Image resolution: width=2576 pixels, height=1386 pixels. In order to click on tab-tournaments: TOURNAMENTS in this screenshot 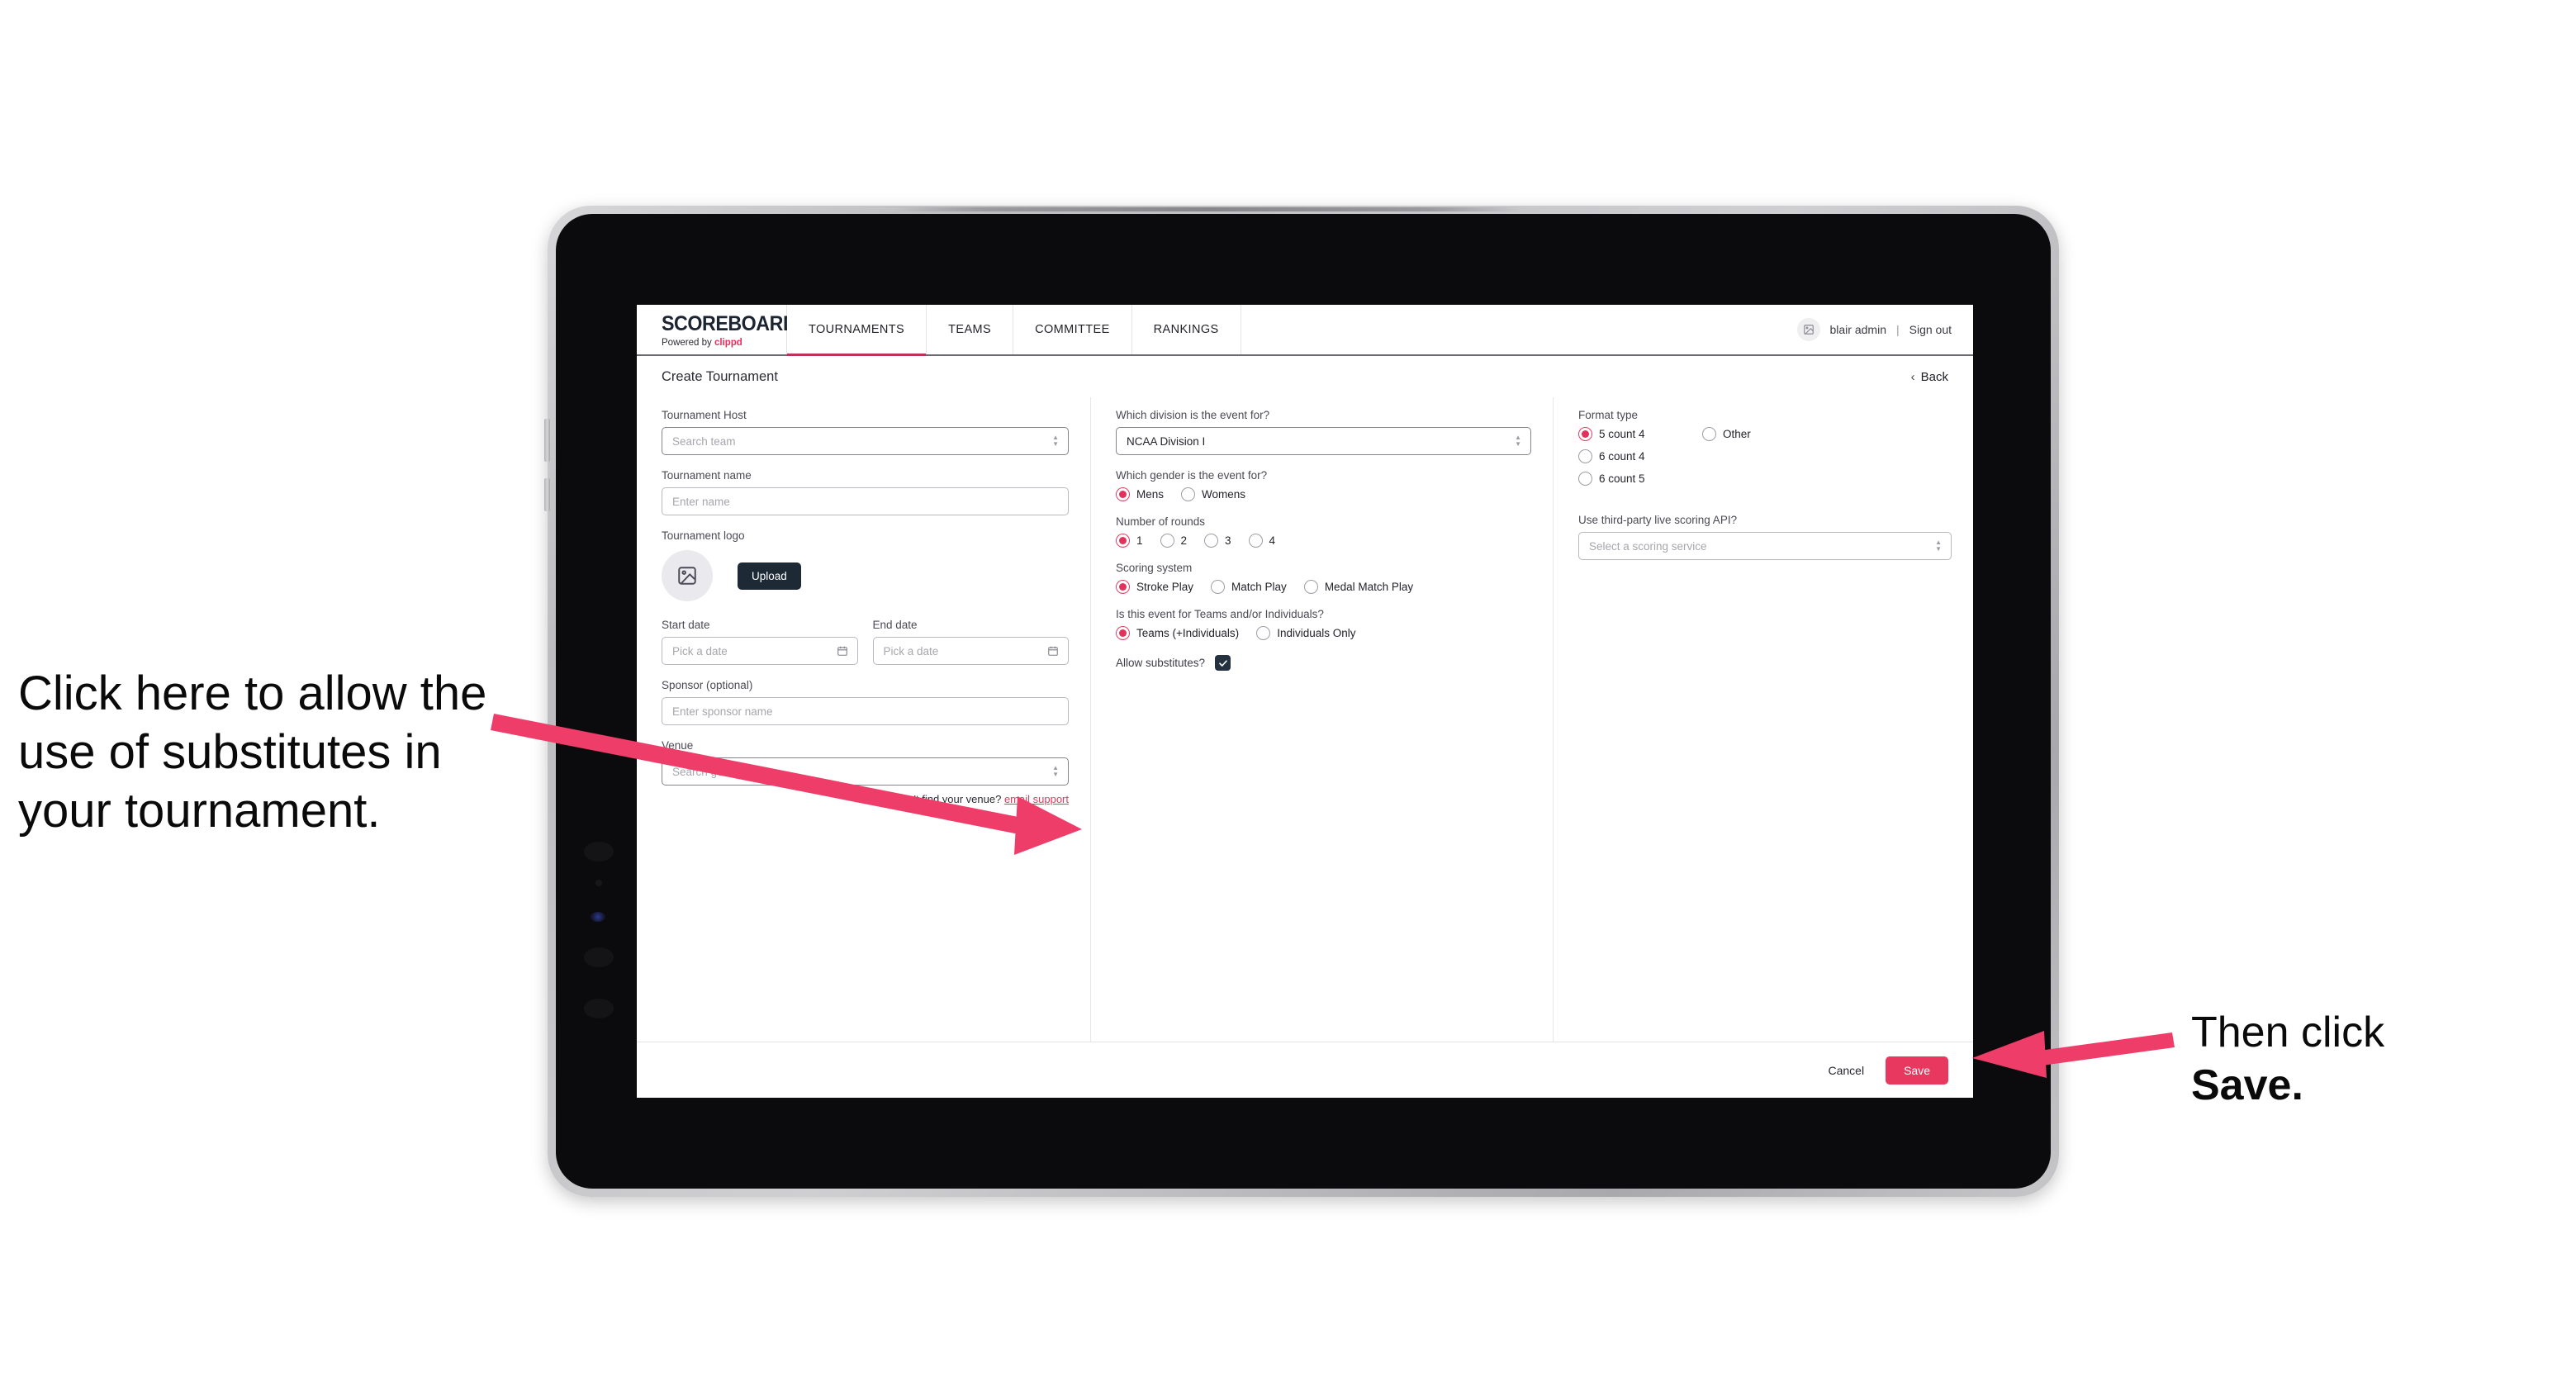, I will do `click(857, 330)`.